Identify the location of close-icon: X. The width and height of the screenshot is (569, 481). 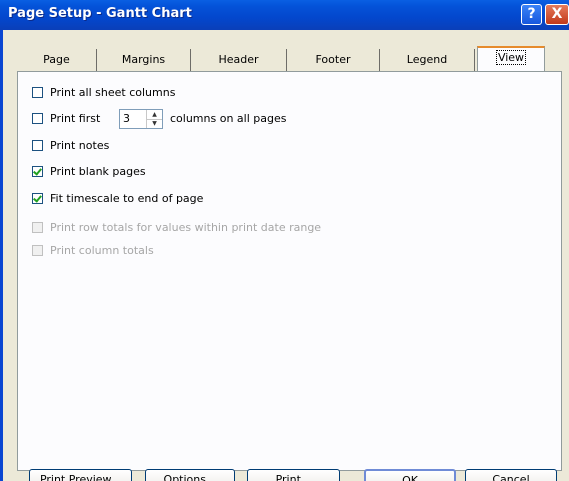
(557, 14).